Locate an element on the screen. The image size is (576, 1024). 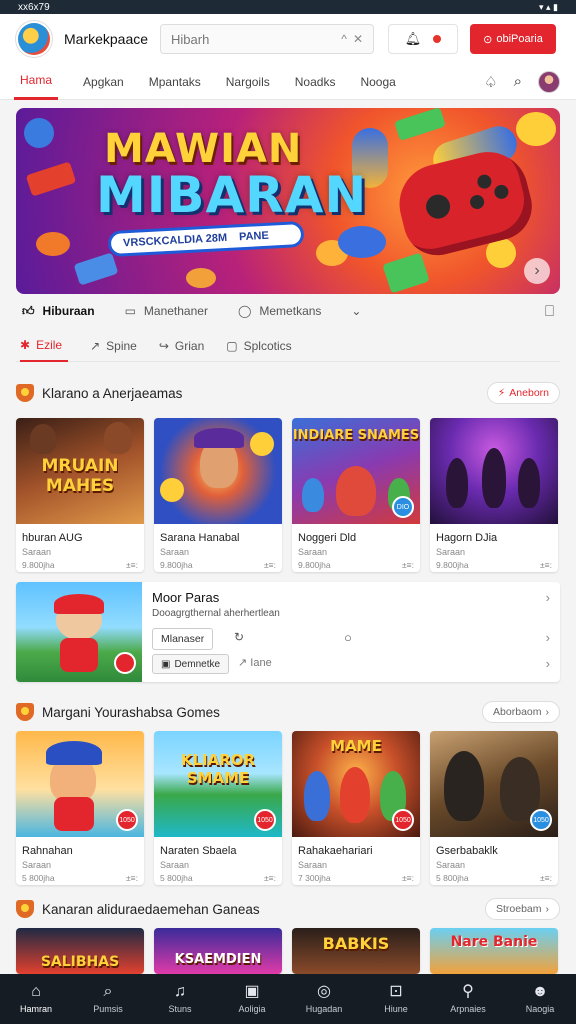
radio-icon: ○ is located at coordinates (348, 637).